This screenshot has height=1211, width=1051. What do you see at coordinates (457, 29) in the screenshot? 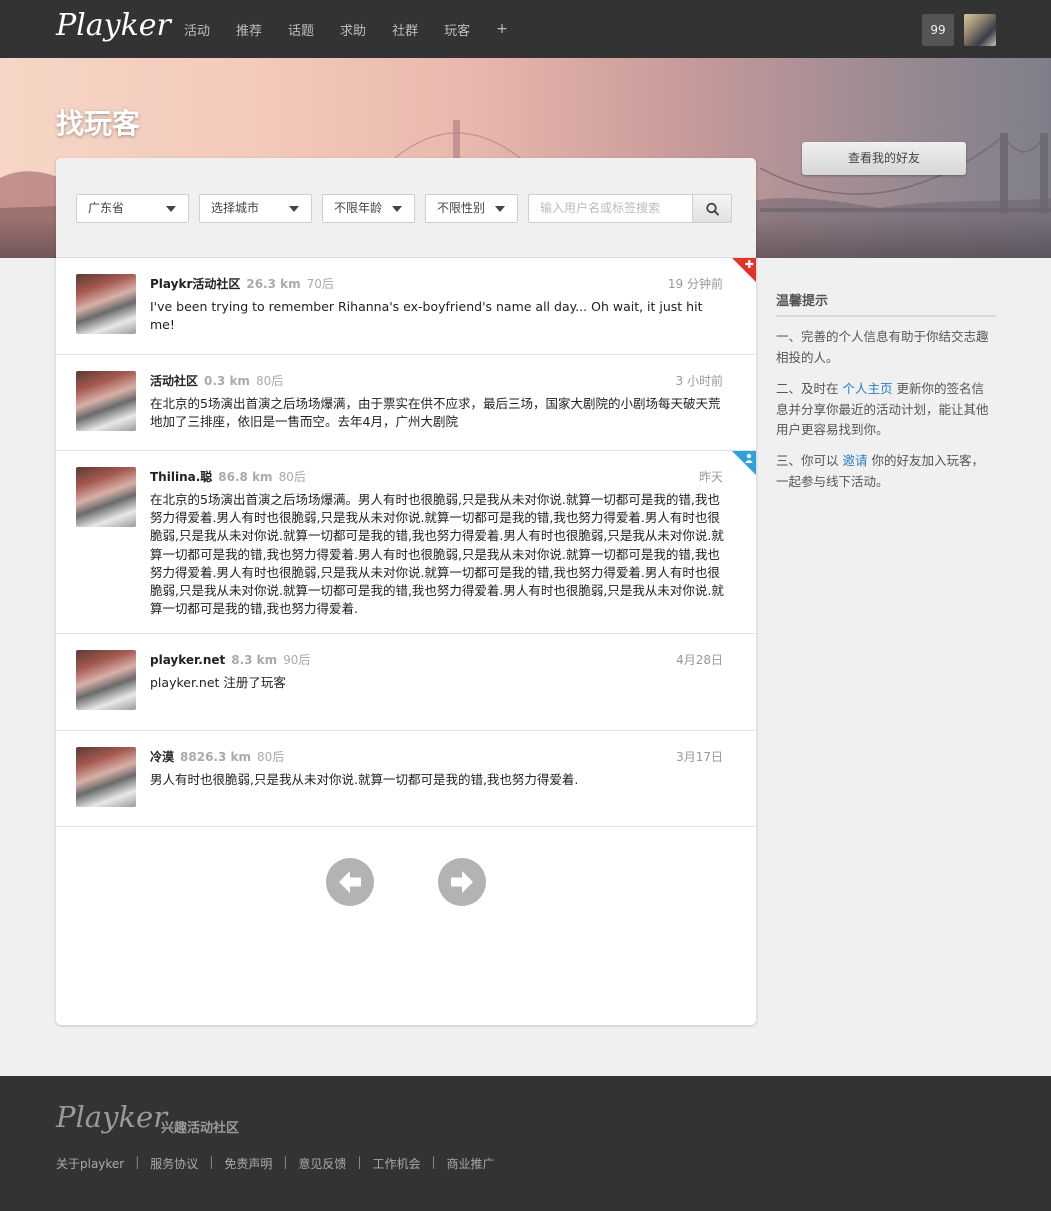
I see `nav-item-players: 玩客` at bounding box center [457, 29].